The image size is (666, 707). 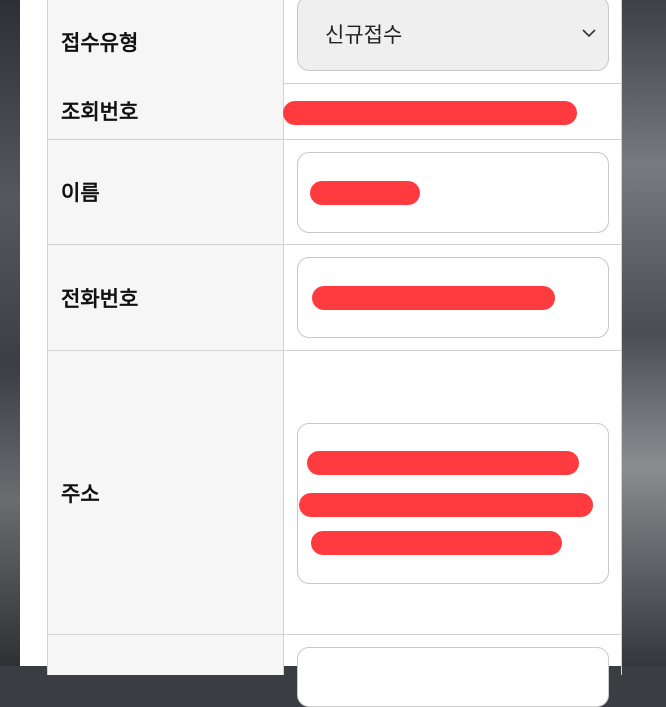 I want to click on address-textarea, so click(x=453, y=503).